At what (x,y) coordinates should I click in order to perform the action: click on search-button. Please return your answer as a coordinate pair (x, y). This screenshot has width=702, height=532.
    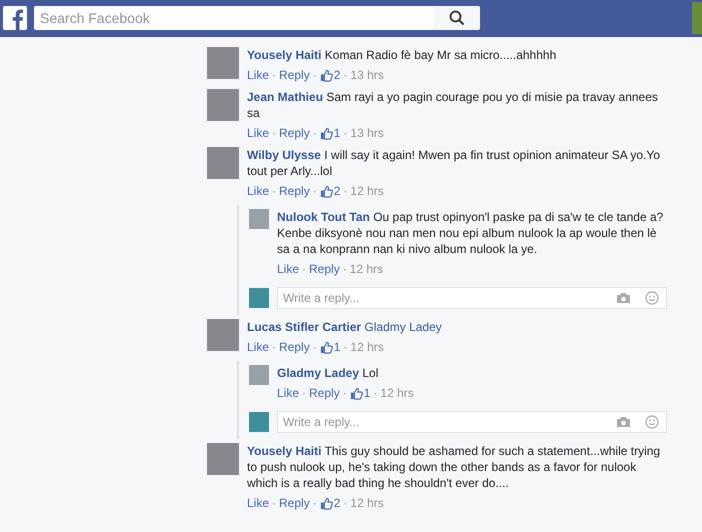
    Looking at the image, I should click on (457, 18).